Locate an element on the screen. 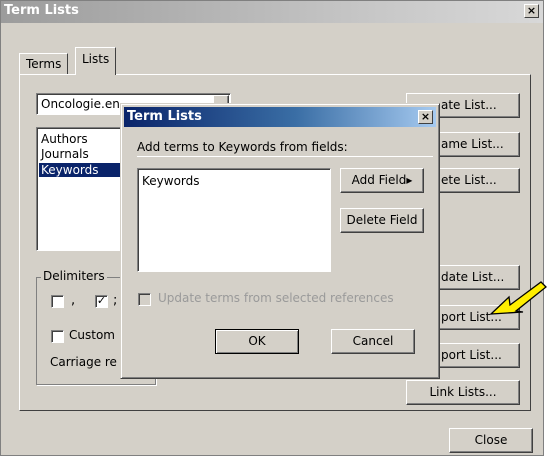 The height and width of the screenshot is (460, 550). dropdown-value: Oncologie.en is located at coordinates (80, 104).